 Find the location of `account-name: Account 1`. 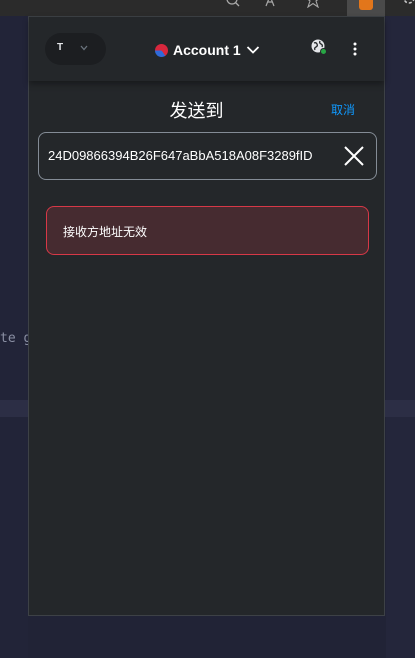

account-name: Account 1 is located at coordinates (207, 50).